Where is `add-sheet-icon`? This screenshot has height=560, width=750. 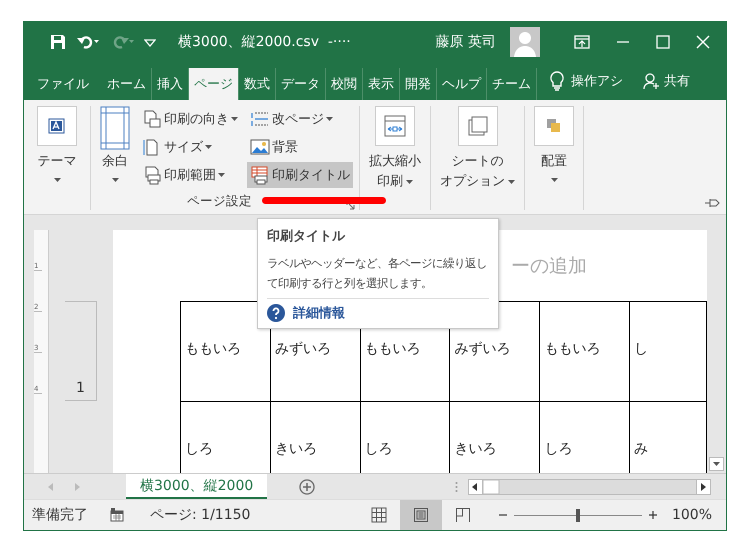 add-sheet-icon is located at coordinates (307, 486).